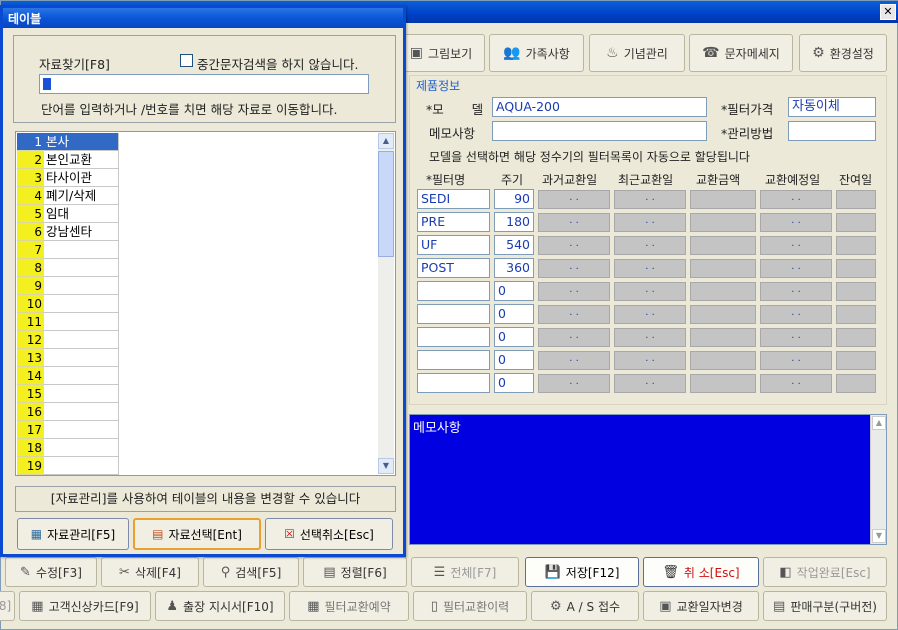 The width and height of the screenshot is (898, 630). I want to click on cycle-cell: 180, so click(514, 222).